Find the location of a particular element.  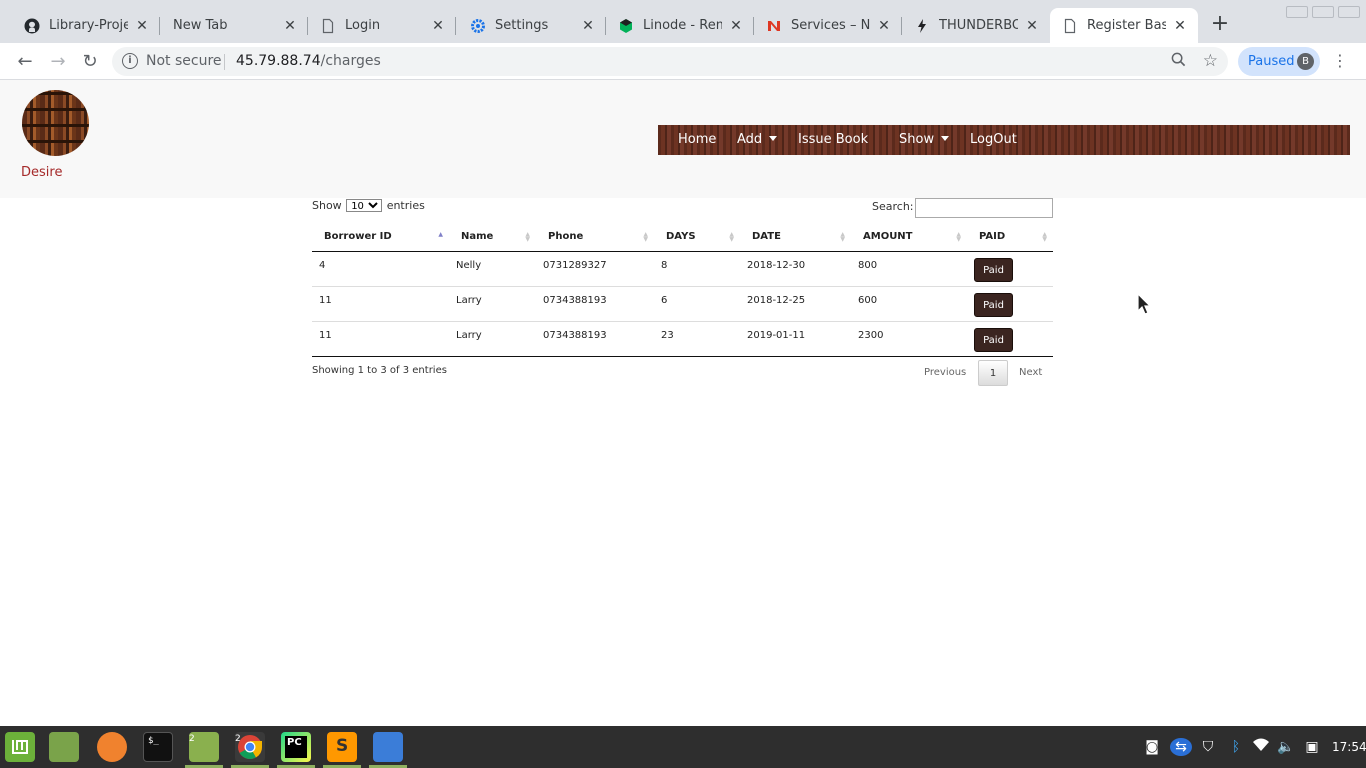

cell-amount: 600 is located at coordinates (909, 304).